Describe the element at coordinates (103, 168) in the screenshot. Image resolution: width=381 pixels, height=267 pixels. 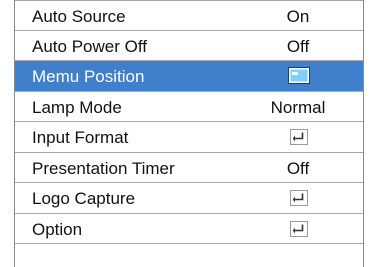
I see `menu-item-label: Presentation Timer` at that location.